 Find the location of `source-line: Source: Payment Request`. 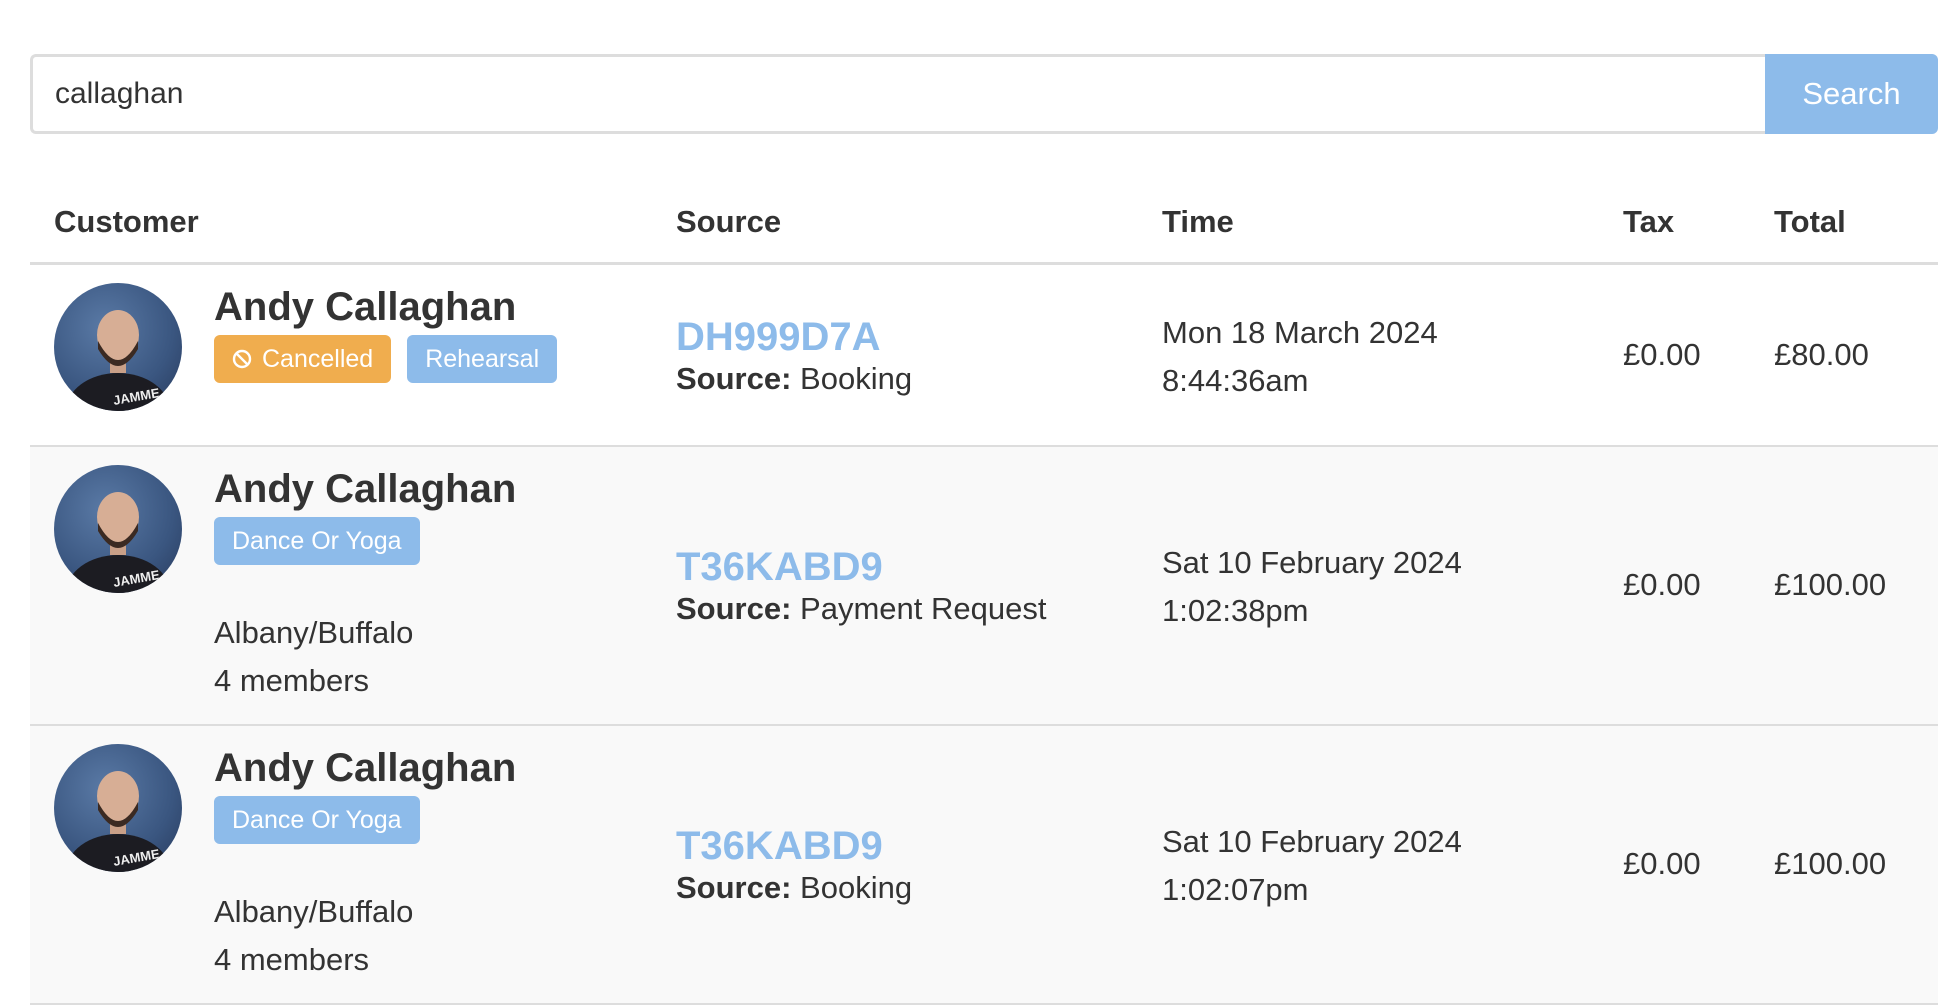

source-line: Source: Payment Request is located at coordinates (861, 609).